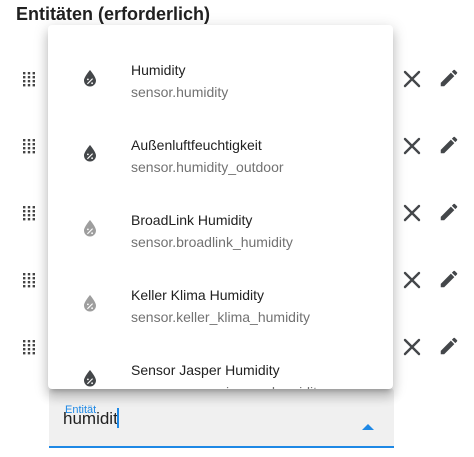 The image size is (474, 457). I want to click on option-entity-id: sensor.sensor_jasper_humidity, so click(227, 386).